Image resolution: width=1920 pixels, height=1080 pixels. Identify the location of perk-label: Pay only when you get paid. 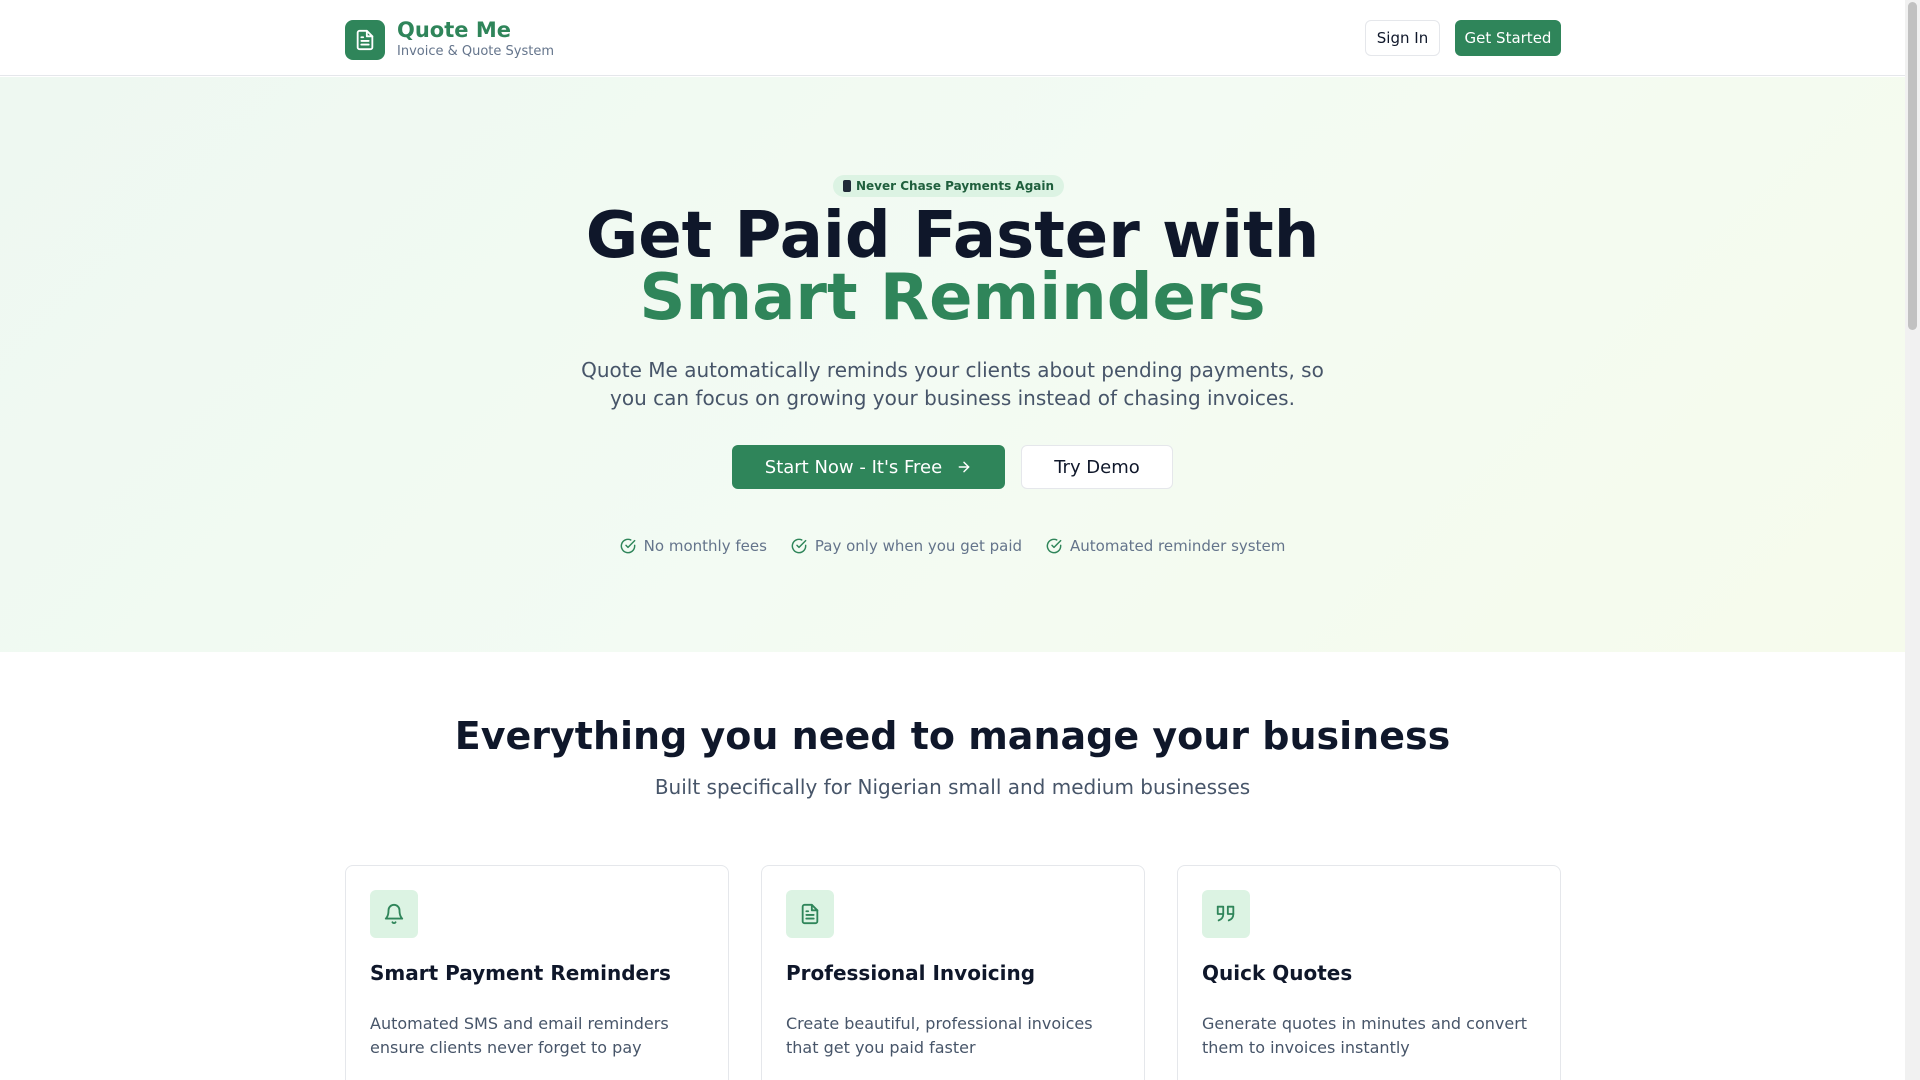
(918, 546).